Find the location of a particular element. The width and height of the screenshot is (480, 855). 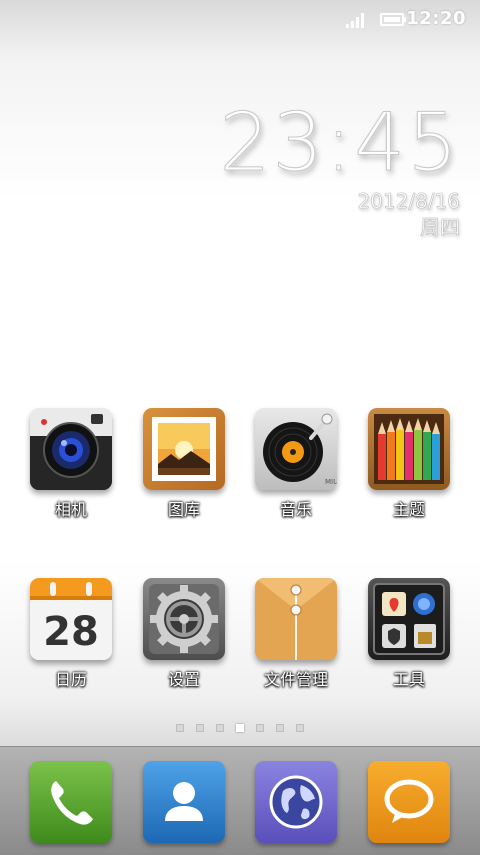

browser-icon is located at coordinates (296, 802).